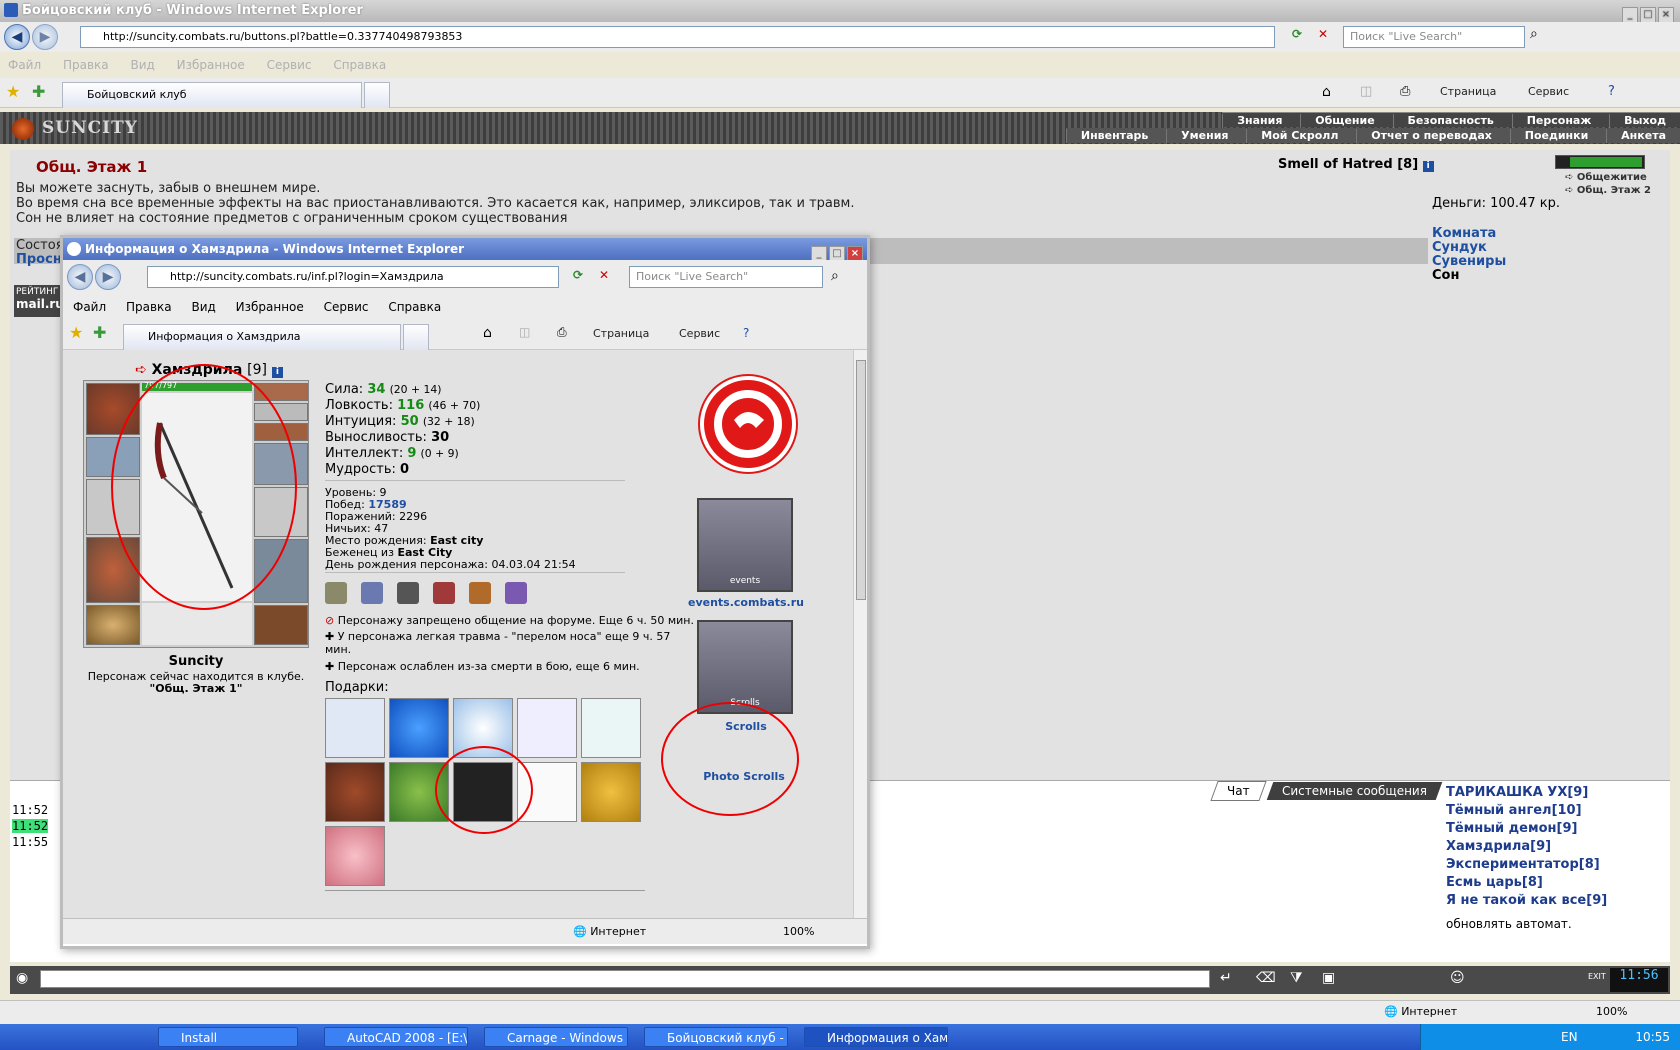 The image size is (1680, 1050). I want to click on nav-inventory: Инвентарь, so click(1113, 136).